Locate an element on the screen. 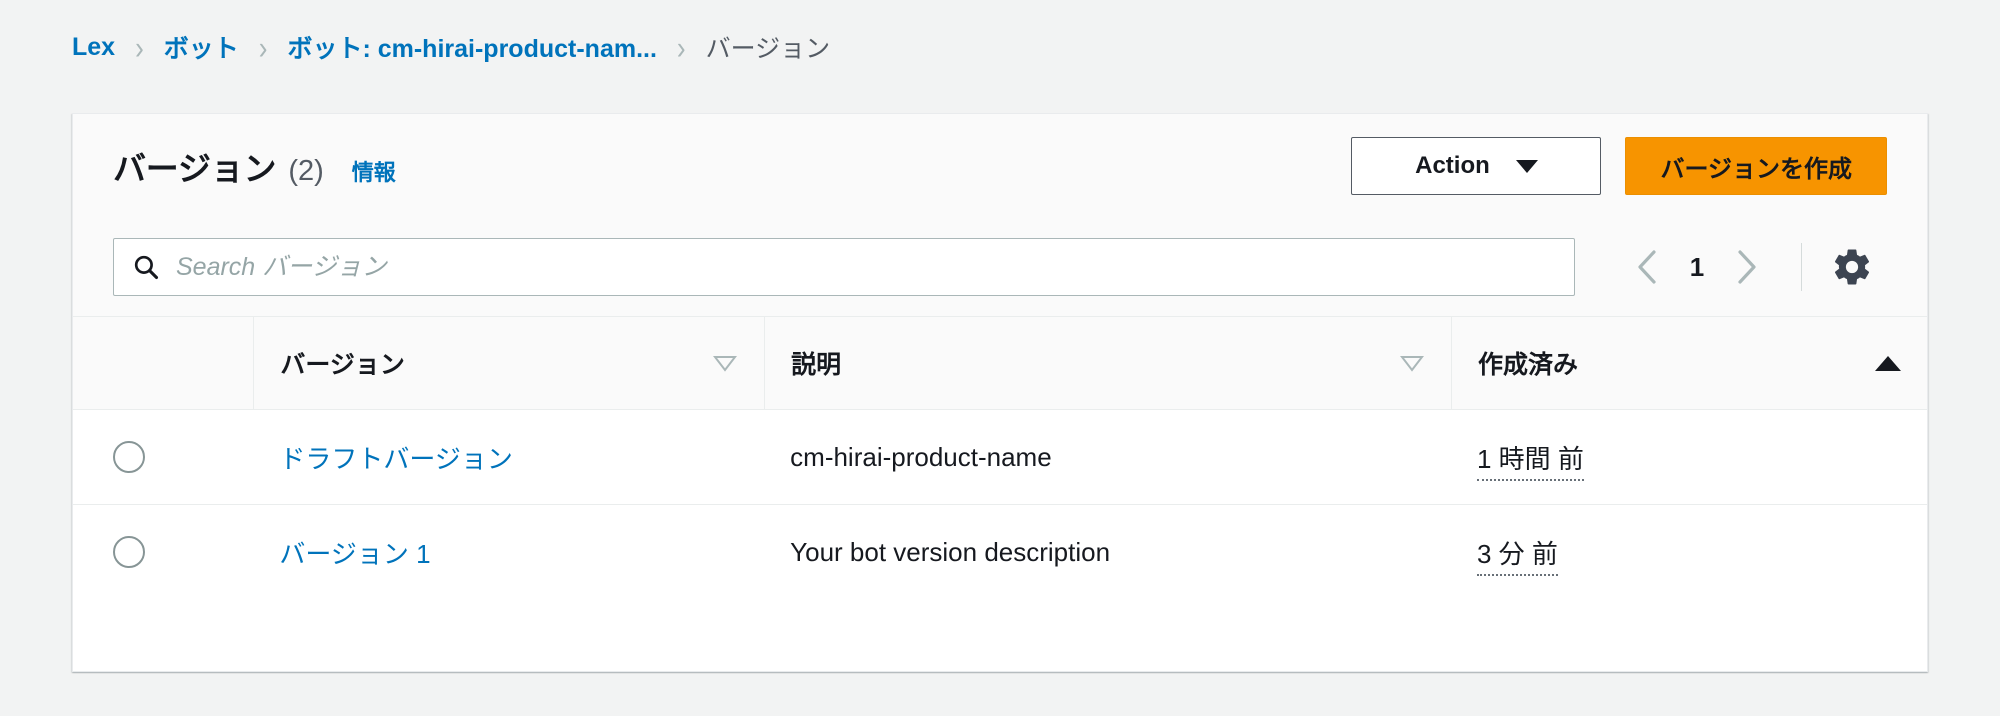 The width and height of the screenshot is (2000, 716). column-header-created: 作成済み is located at coordinates (1688, 363).